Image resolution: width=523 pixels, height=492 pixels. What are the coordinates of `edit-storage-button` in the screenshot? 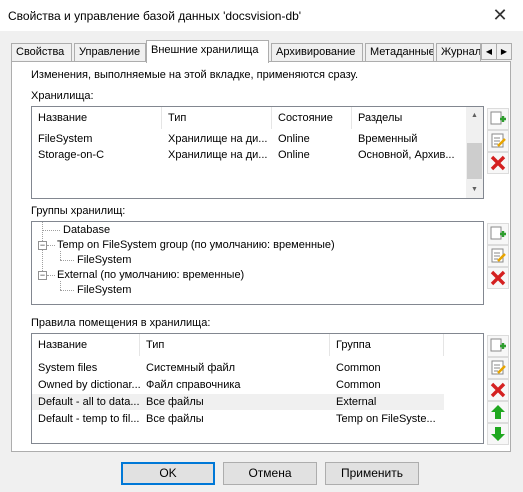 It's located at (498, 141).